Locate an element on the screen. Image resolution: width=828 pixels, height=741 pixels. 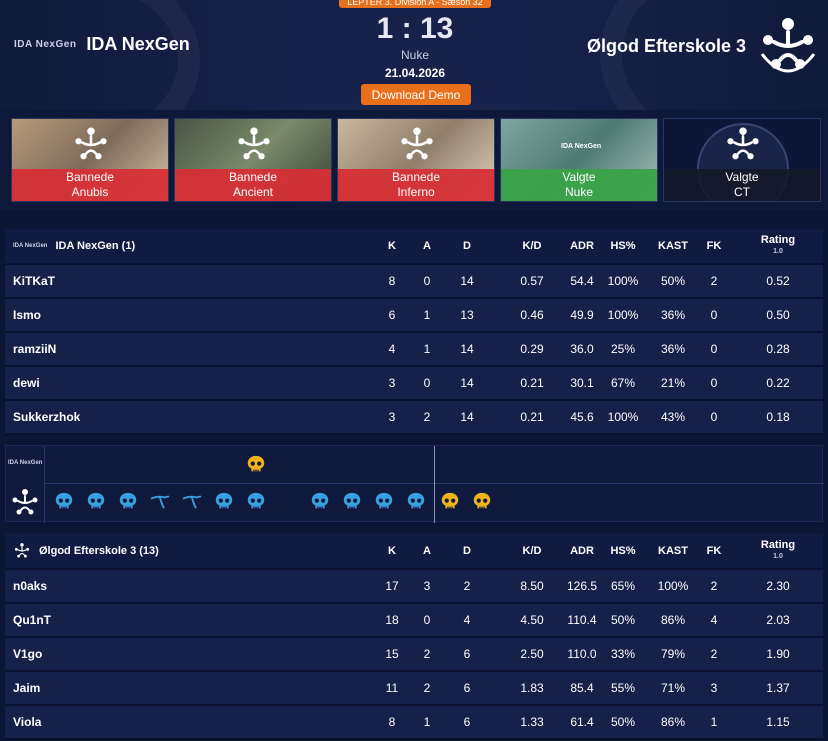
stat-adr: 49.9 is located at coordinates (582, 315).